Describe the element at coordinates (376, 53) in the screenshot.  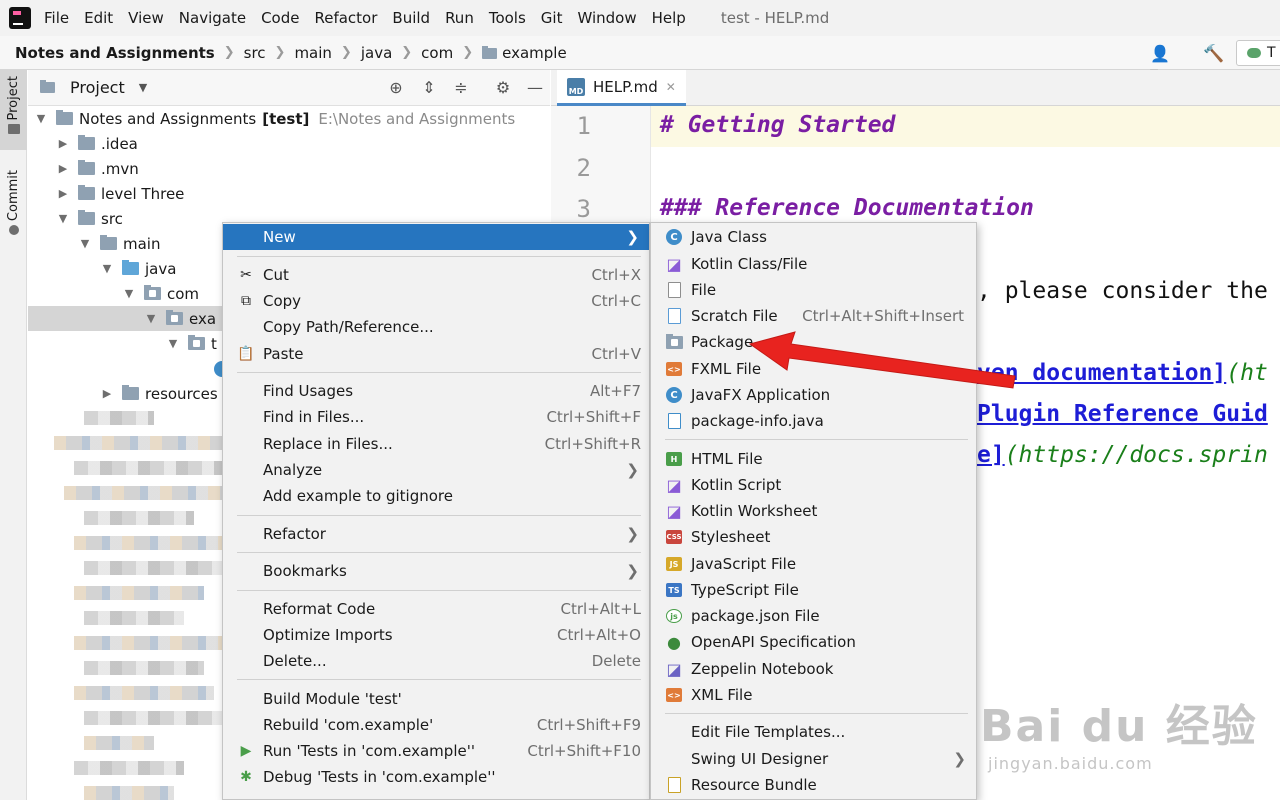
I see `breadcrumb-java: java` at that location.